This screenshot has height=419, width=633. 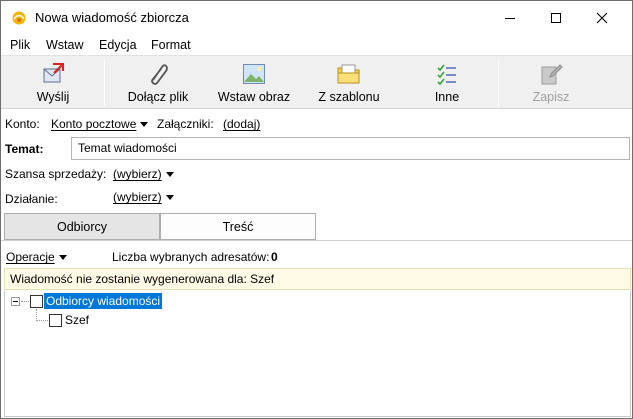 What do you see at coordinates (254, 97) in the screenshot?
I see `insert-image-label: Wstaw obraz` at bounding box center [254, 97].